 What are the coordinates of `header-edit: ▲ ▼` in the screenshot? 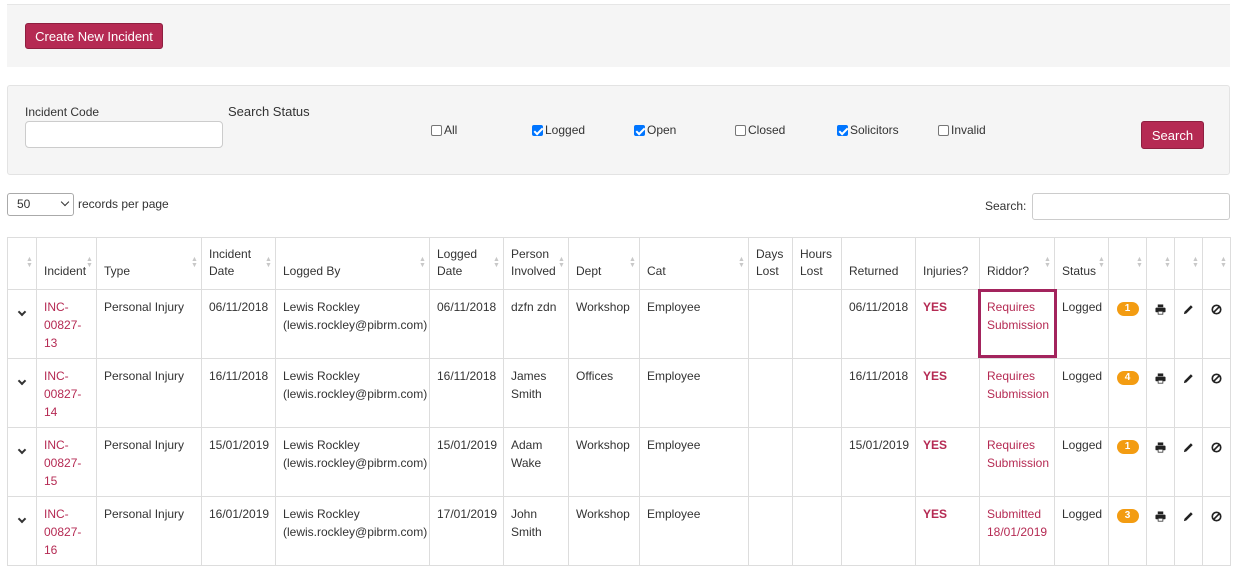 It's located at (1188, 263).